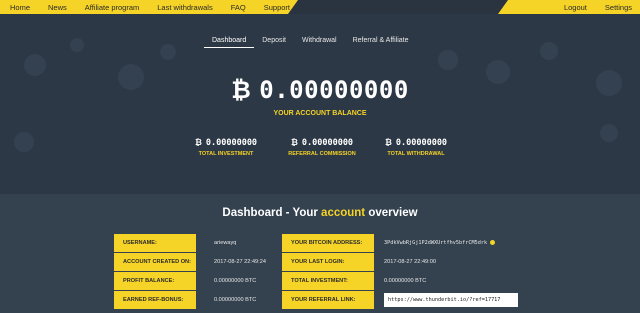  Describe the element at coordinates (155, 243) in the screenshot. I see `username-label: USERNAME:` at that location.